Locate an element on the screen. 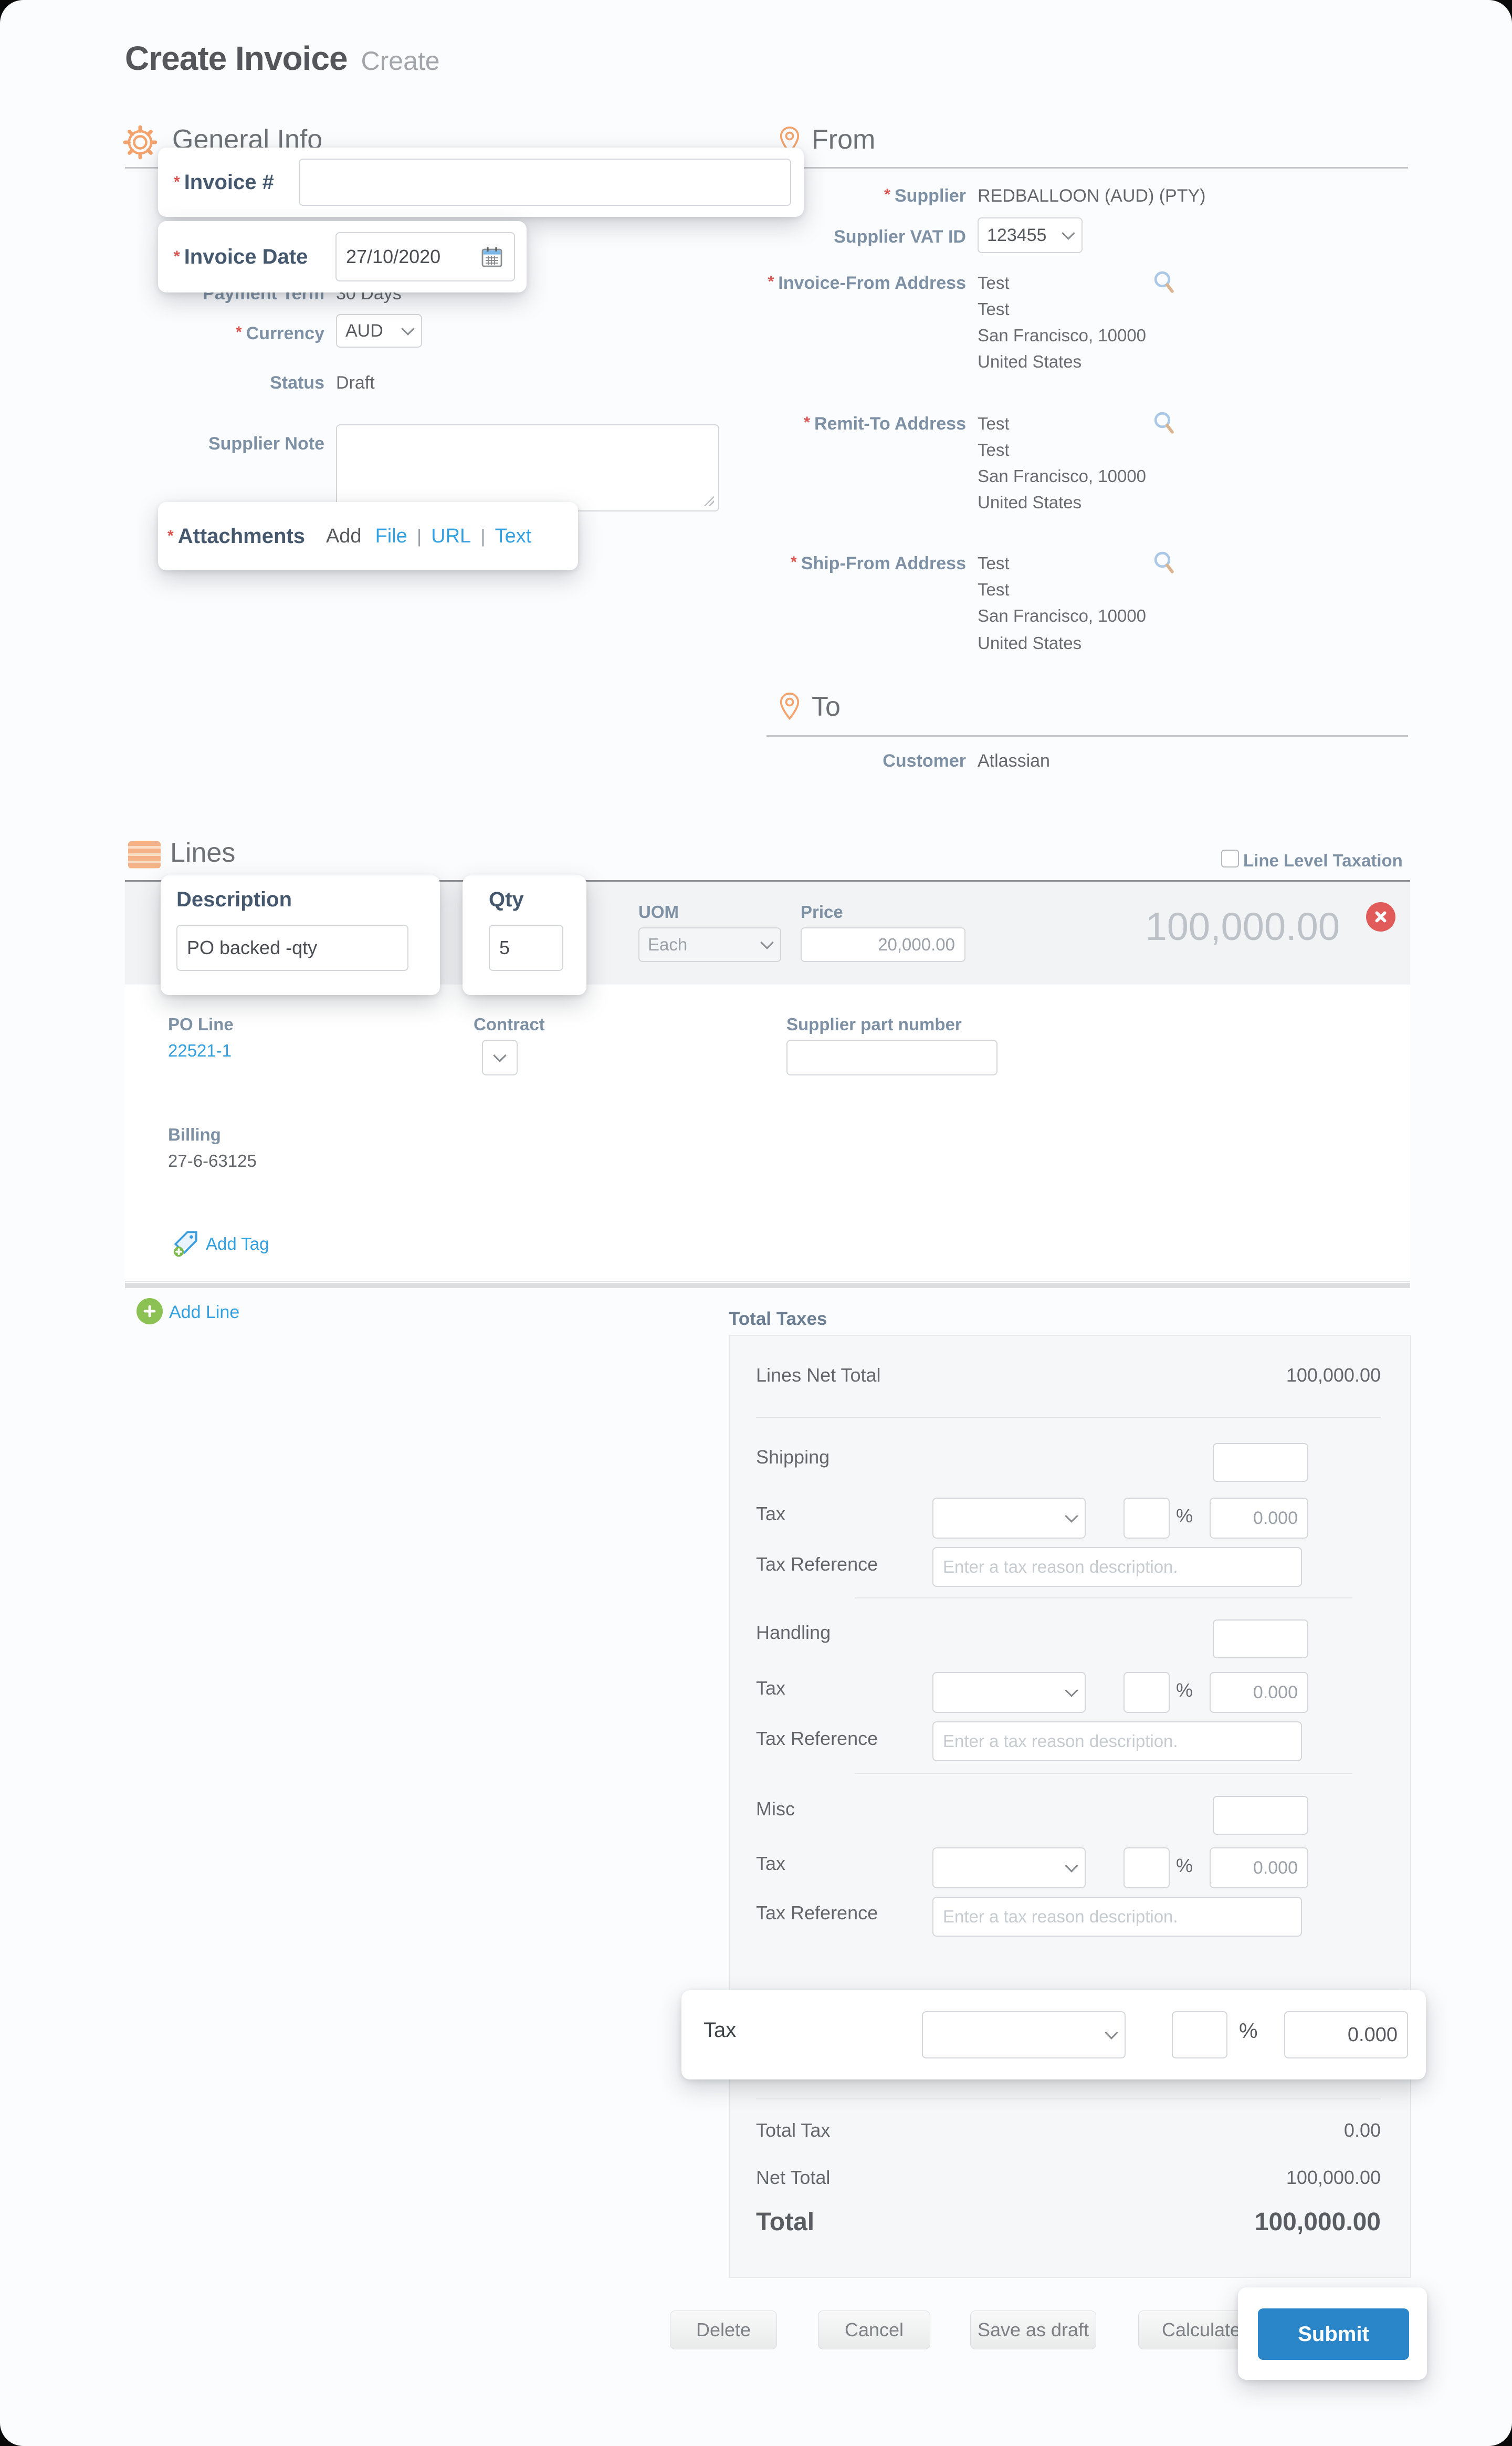 This screenshot has height=2446, width=1512. tax-callout: Tax % is located at coordinates (1053, 2035).